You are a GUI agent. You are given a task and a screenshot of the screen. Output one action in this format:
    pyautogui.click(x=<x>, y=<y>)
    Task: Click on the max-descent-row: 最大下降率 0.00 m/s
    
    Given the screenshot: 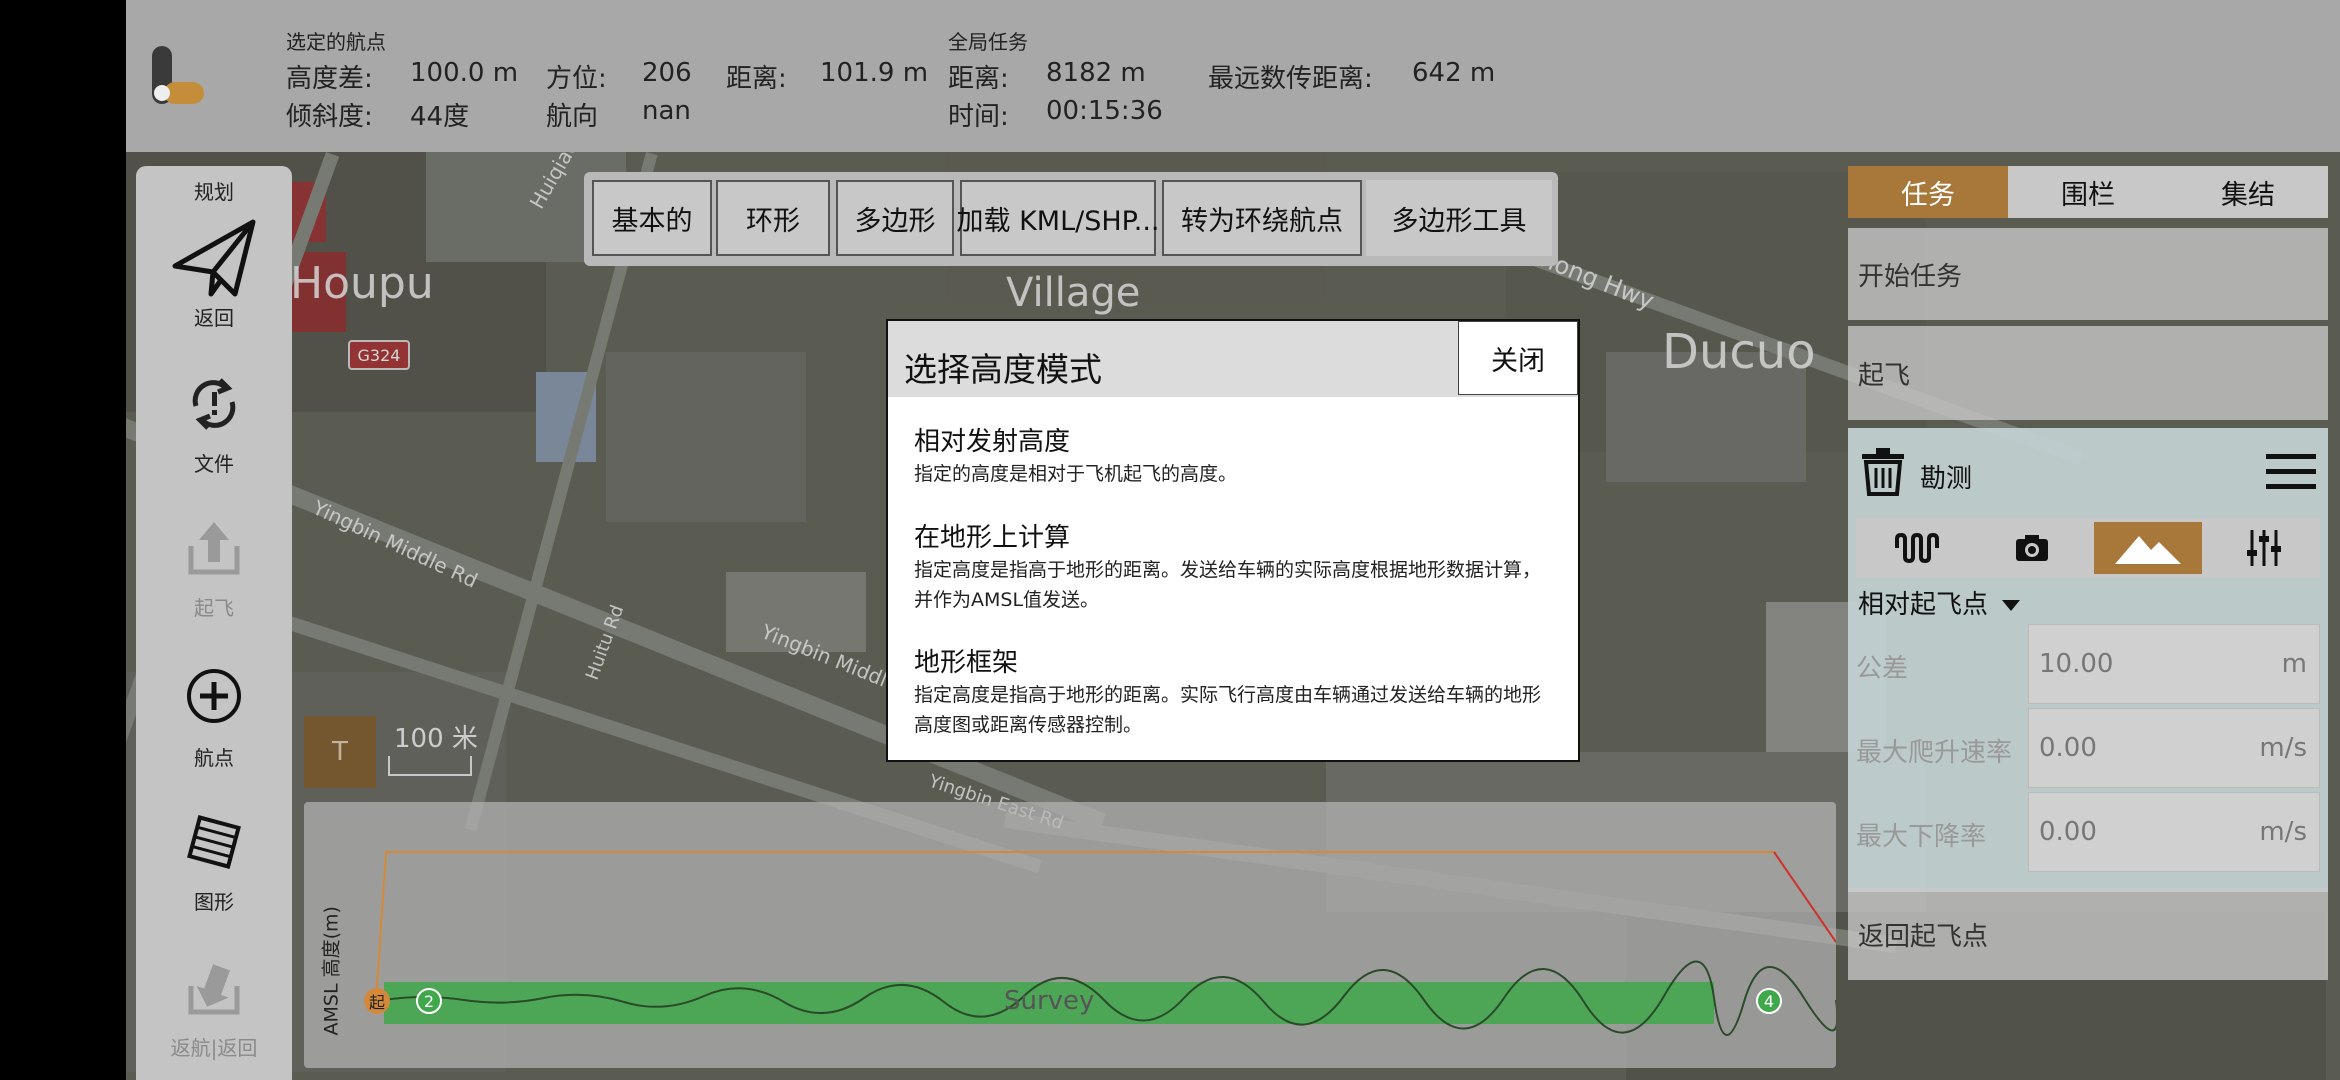 What is the action you would take?
    pyautogui.click(x=2088, y=832)
    